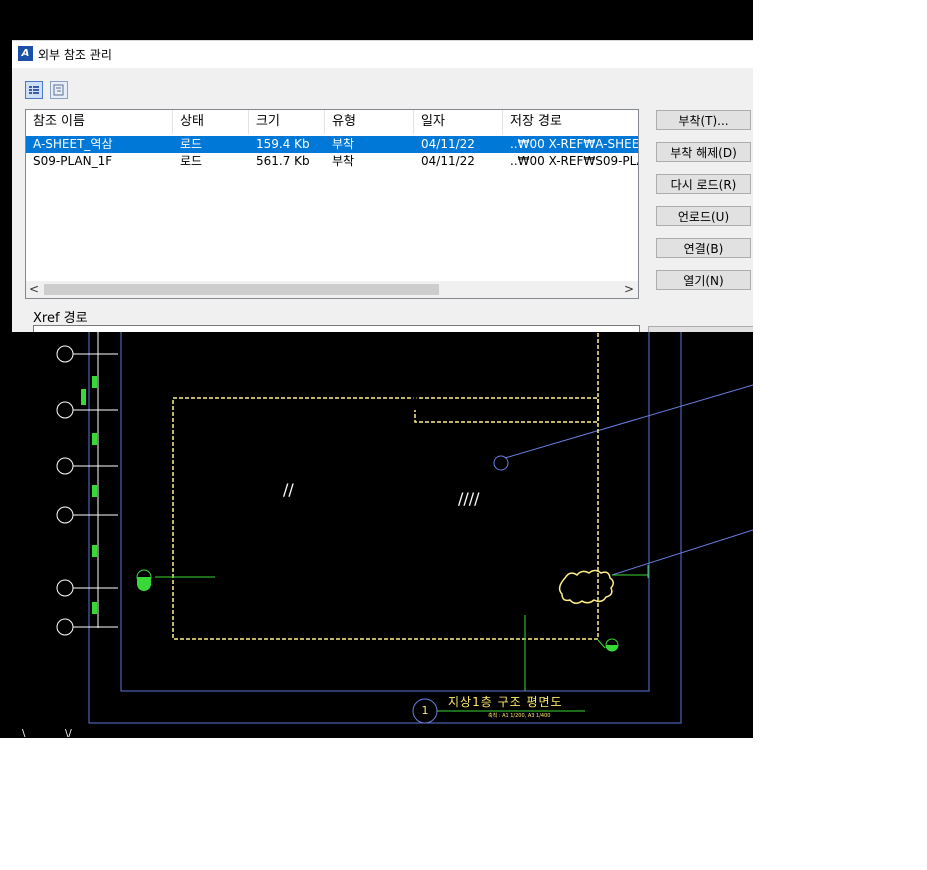  What do you see at coordinates (60, 318) in the screenshot?
I see `xref-path-label: Xref 경로` at bounding box center [60, 318].